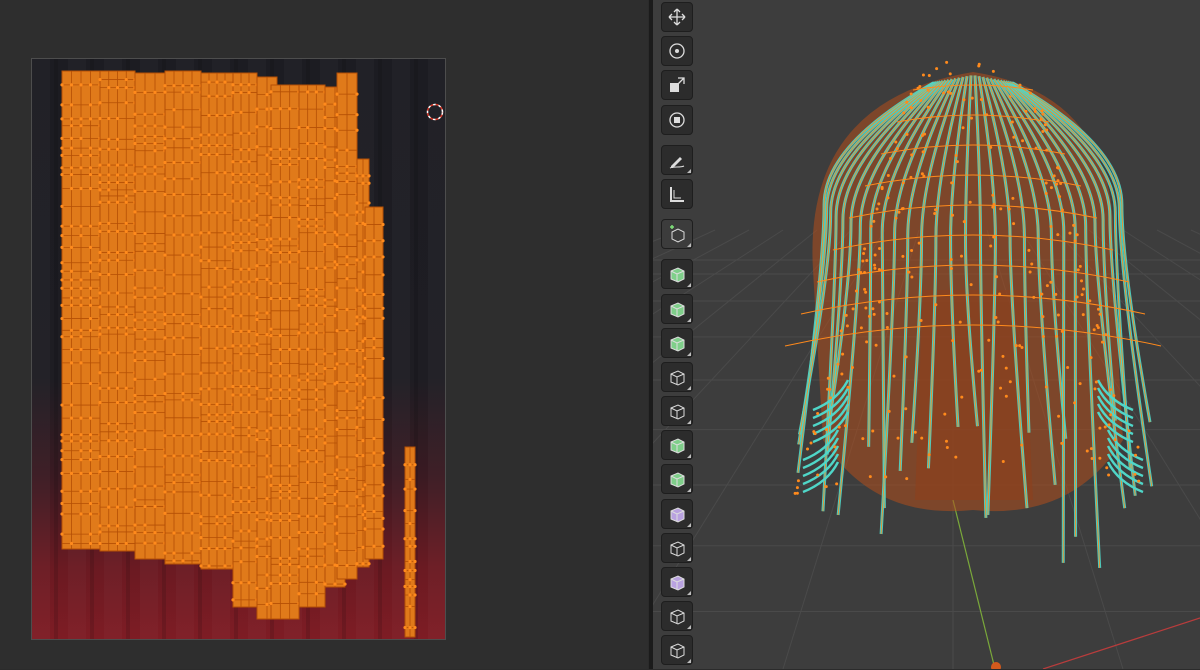 This screenshot has height=670, width=1200. I want to click on origin-icon, so click(996, 665).